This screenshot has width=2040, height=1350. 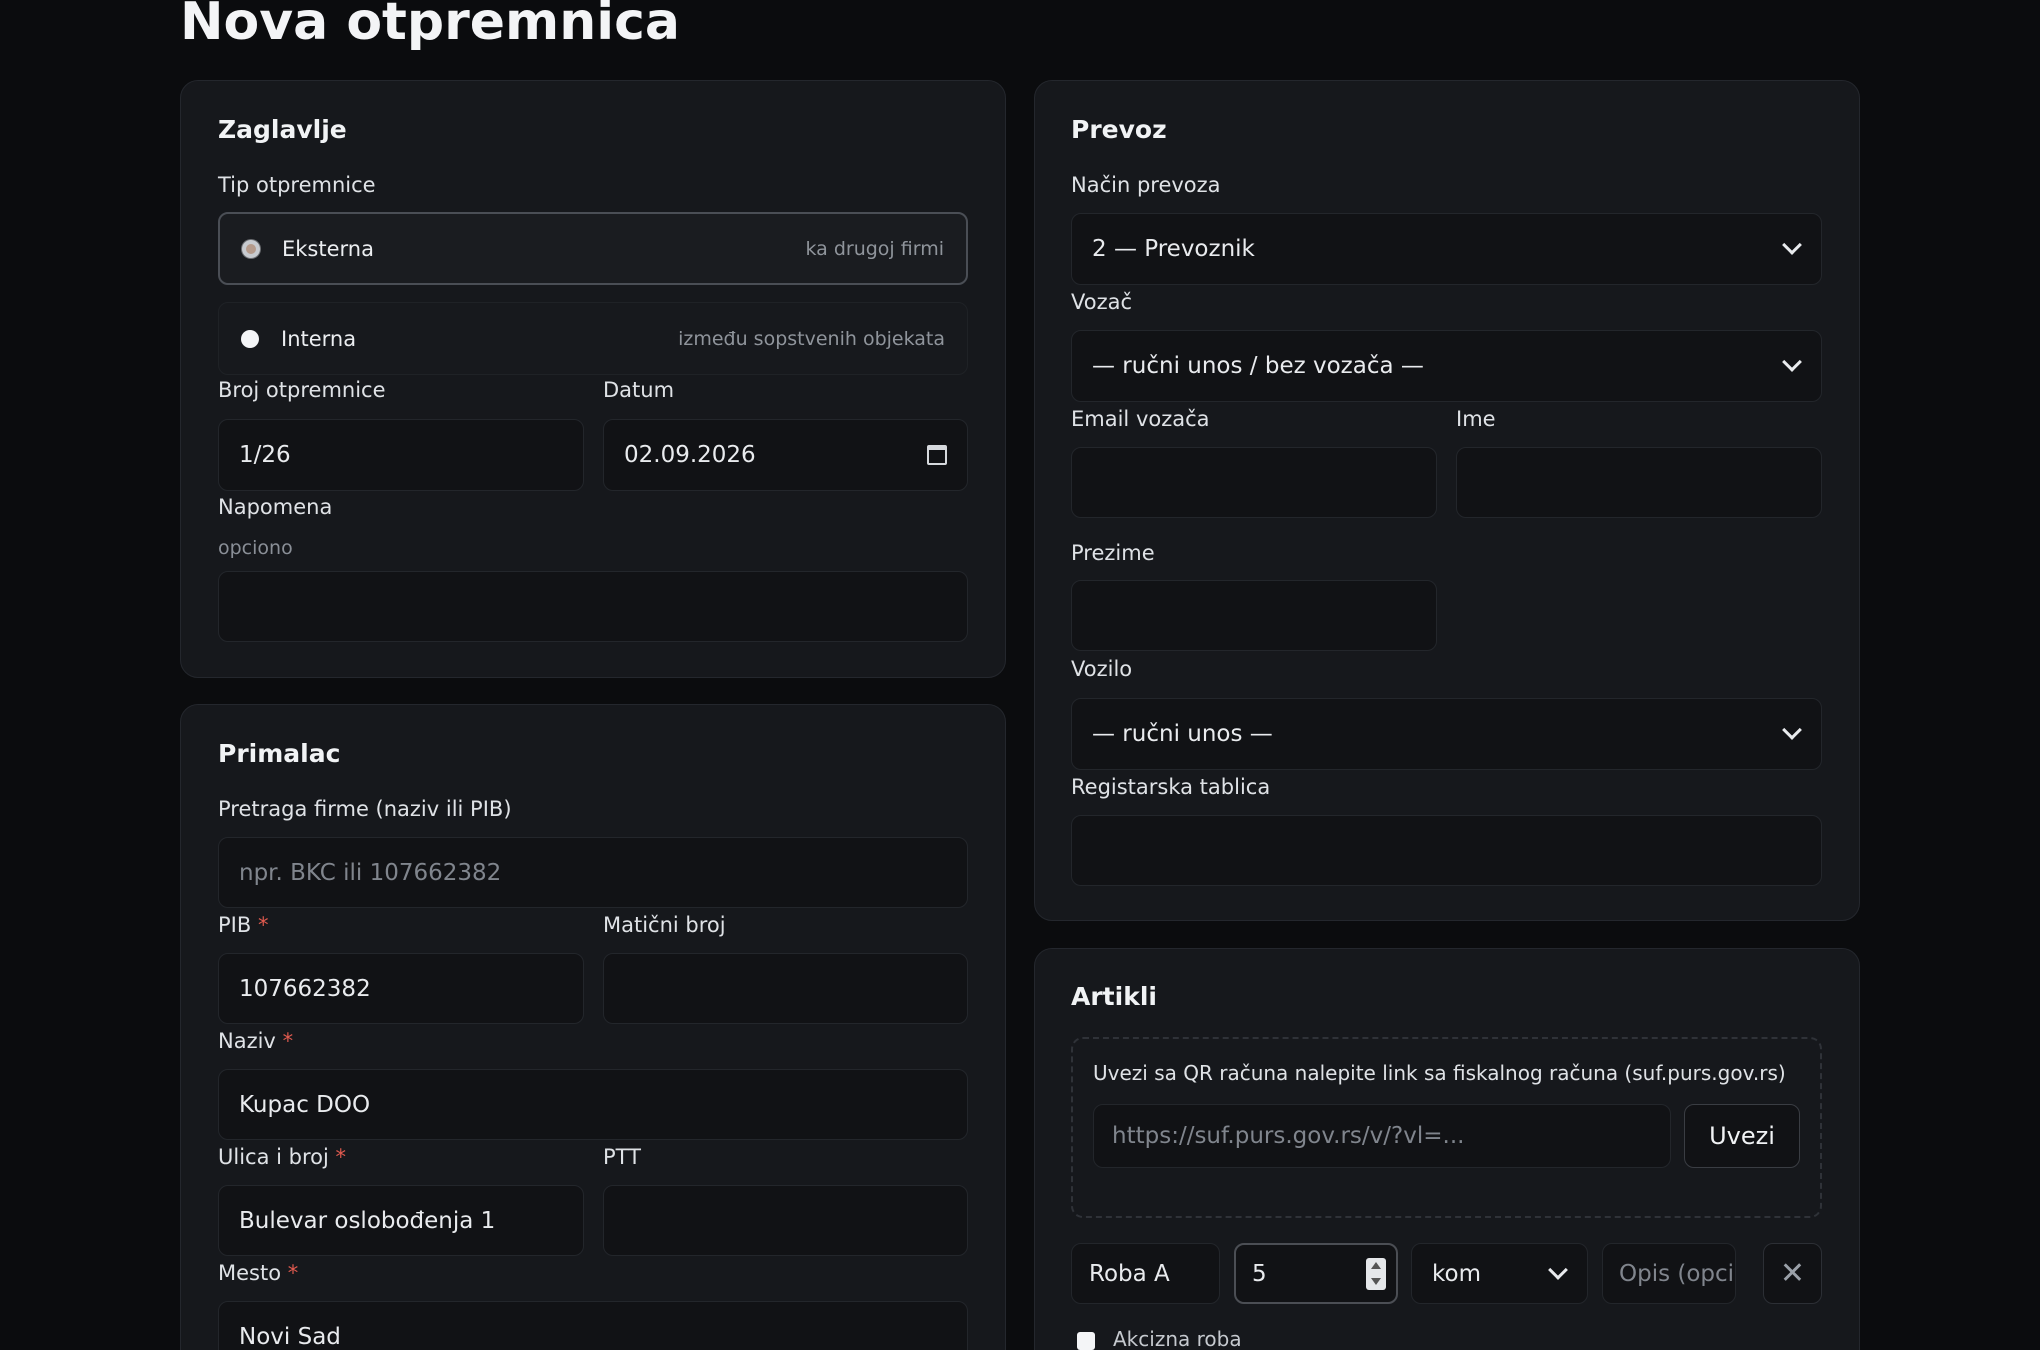 What do you see at coordinates (593, 338) in the screenshot?
I see `radio-internal: Interna između sopstvenih objekata` at bounding box center [593, 338].